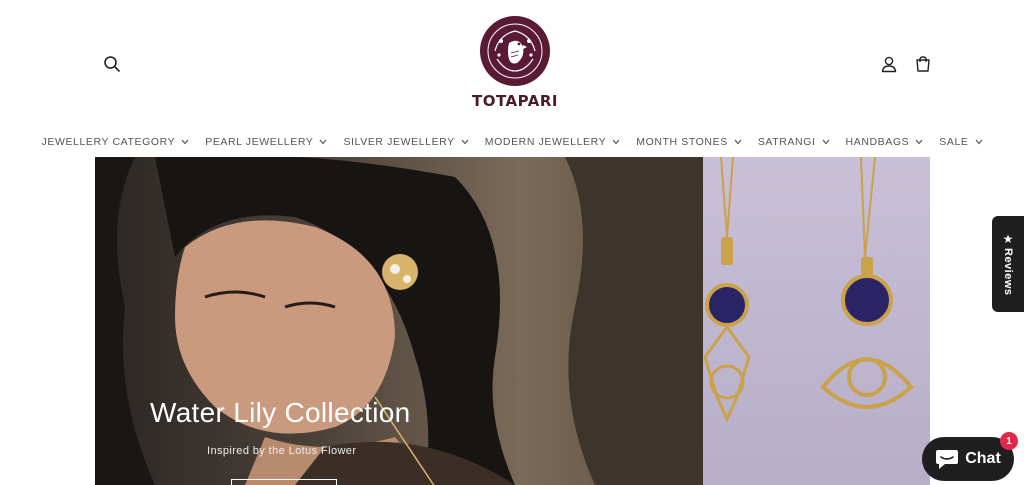 Image resolution: width=1024 pixels, height=485 pixels. What do you see at coordinates (983, 458) in the screenshot?
I see `chat-label: Chat` at bounding box center [983, 458].